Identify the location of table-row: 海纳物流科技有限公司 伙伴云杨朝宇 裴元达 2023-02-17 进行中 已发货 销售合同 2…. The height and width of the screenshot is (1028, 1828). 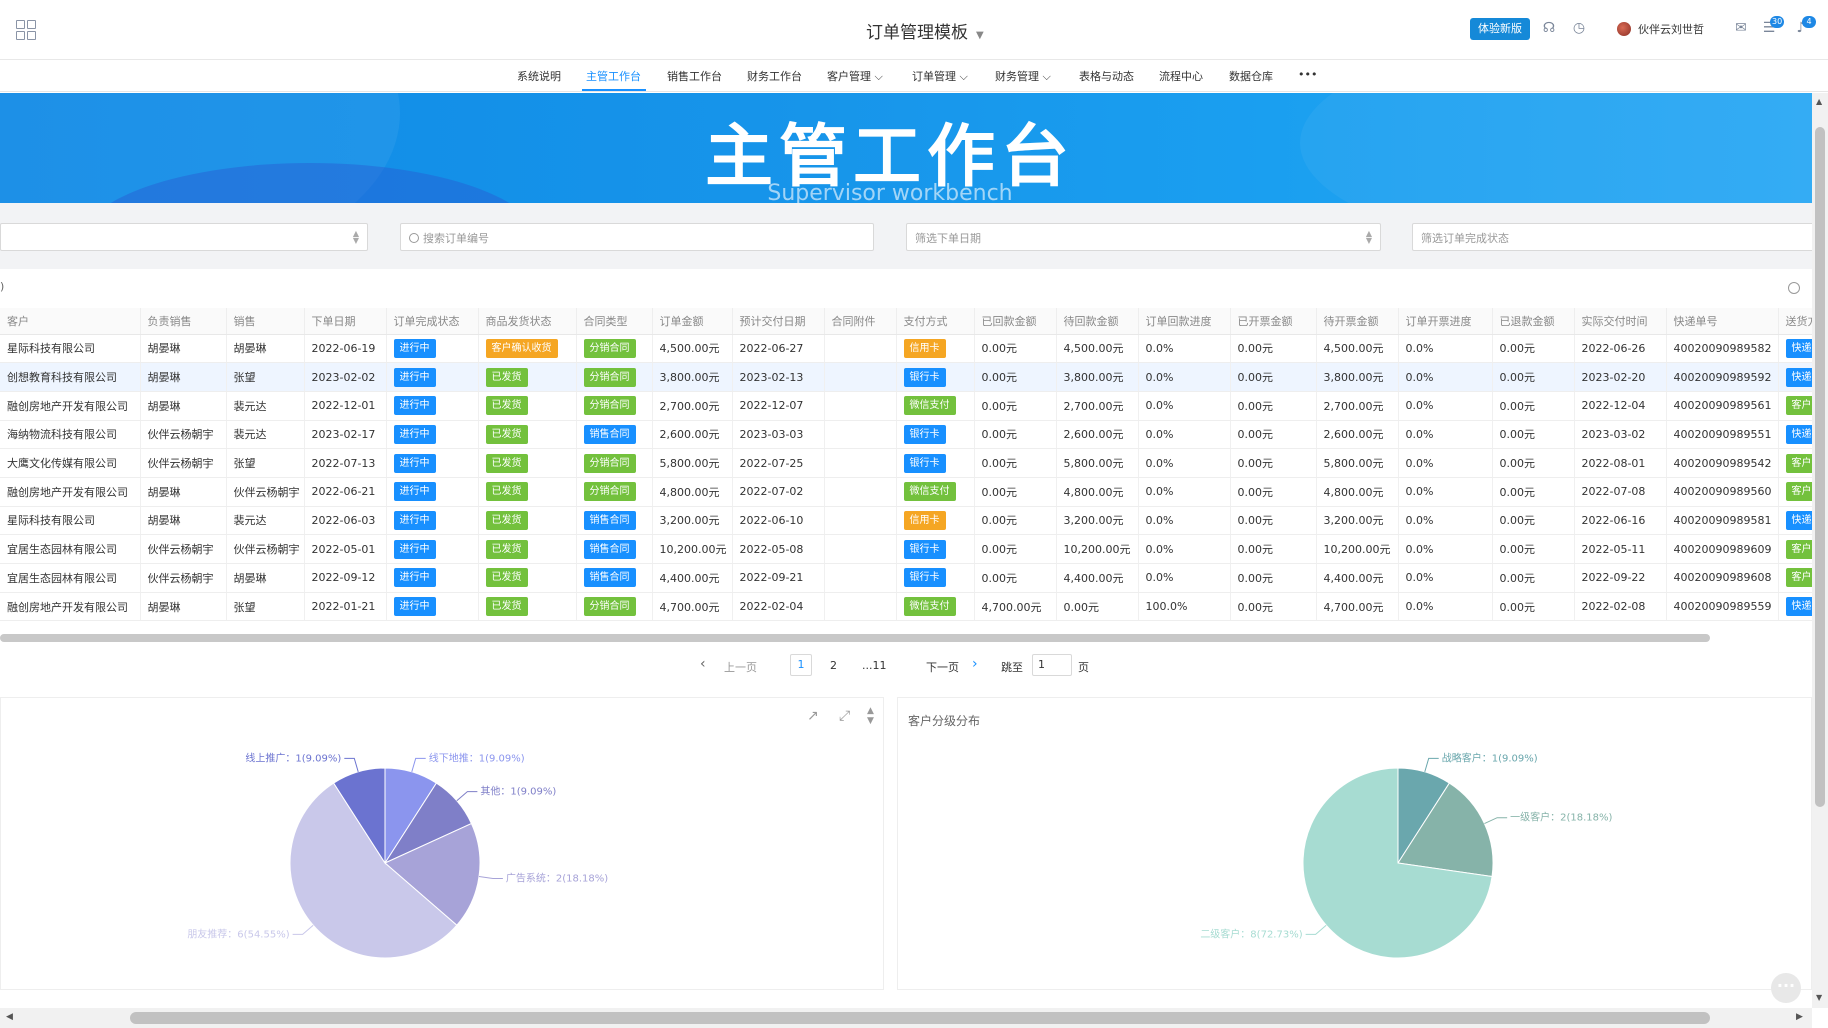
(911, 435).